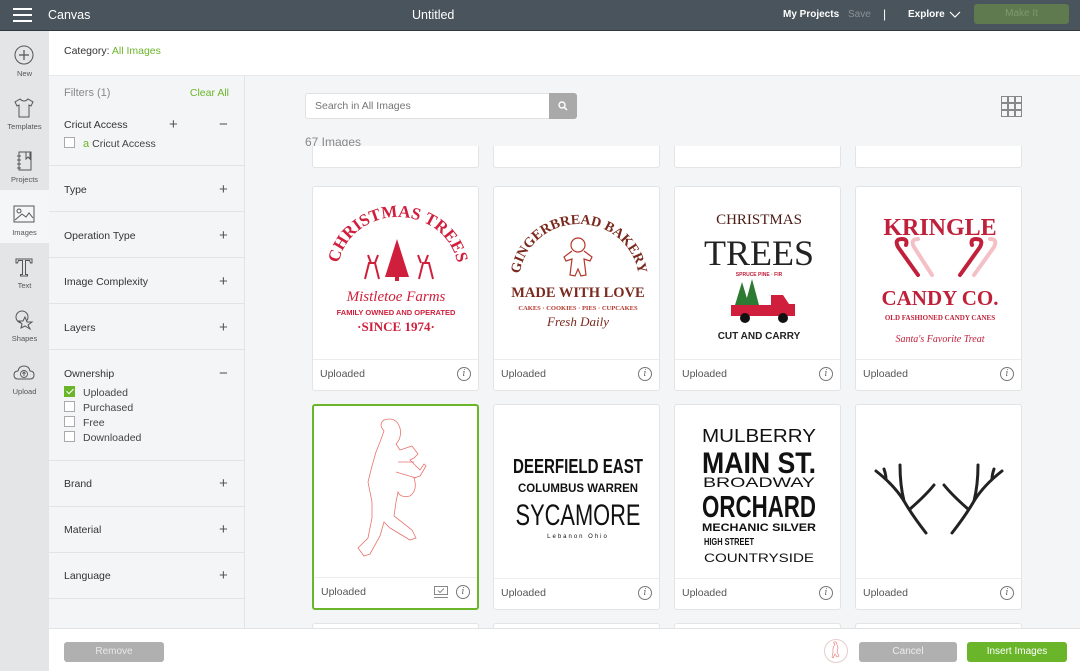 The height and width of the screenshot is (671, 1080). I want to click on make-it-button: Make It, so click(1021, 14).